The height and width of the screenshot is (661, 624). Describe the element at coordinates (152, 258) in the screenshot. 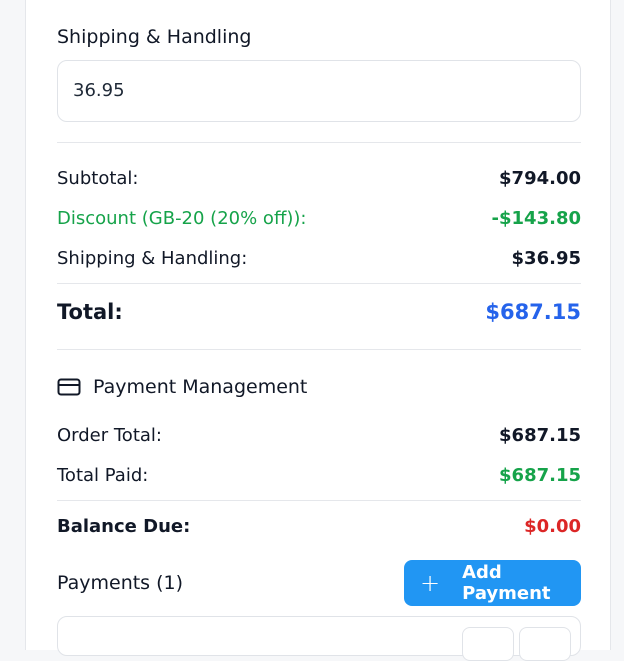

I see `shipping-label: Shipping & Handling:` at that location.